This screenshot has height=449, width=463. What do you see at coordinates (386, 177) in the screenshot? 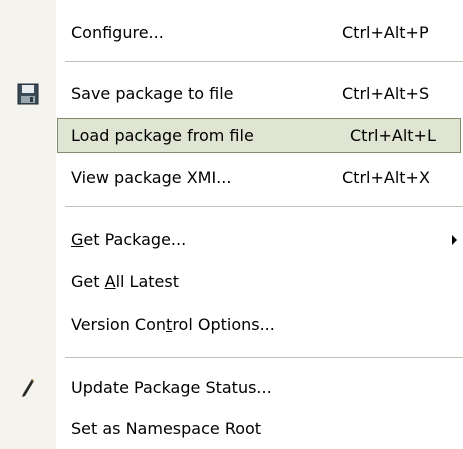
I see `menu-item-shortcut: Ctrl+Alt+X` at bounding box center [386, 177].